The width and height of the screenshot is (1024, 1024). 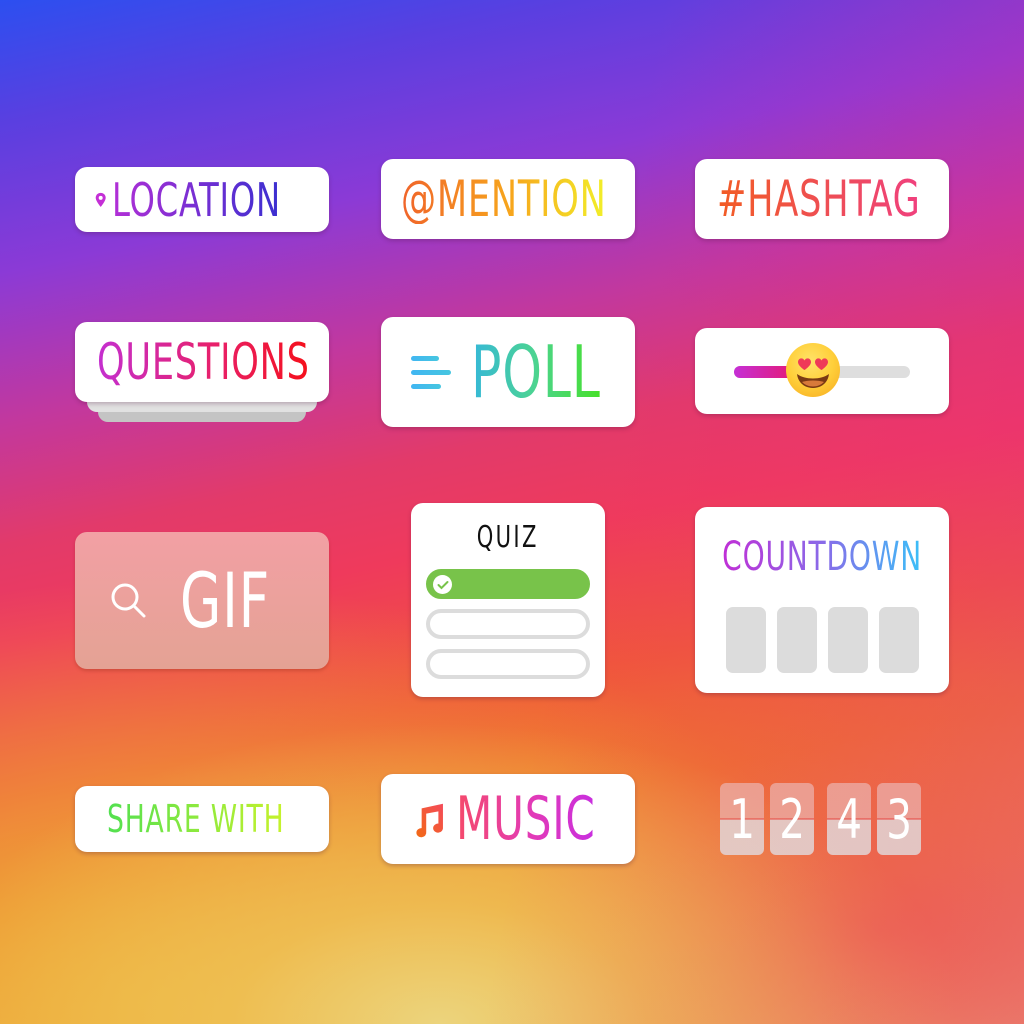 What do you see at coordinates (823, 819) in the screenshot?
I see `flip-counter-sticker: 1243` at bounding box center [823, 819].